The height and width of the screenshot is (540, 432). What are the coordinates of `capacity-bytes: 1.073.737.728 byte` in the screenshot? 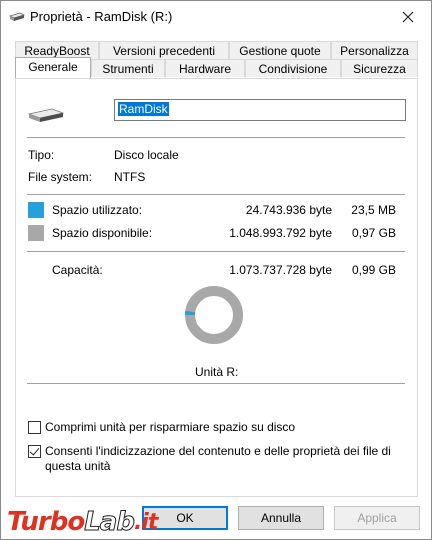 It's located at (280, 270).